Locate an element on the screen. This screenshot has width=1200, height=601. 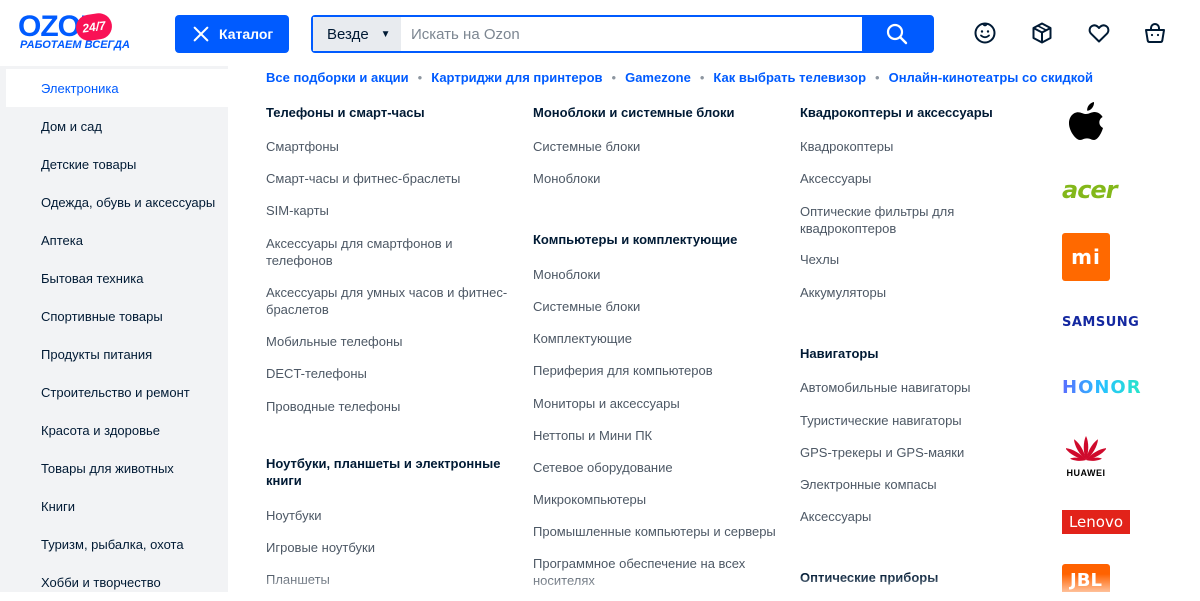
sidebar-item-label: Хобби и творчество is located at coordinates (101, 582).